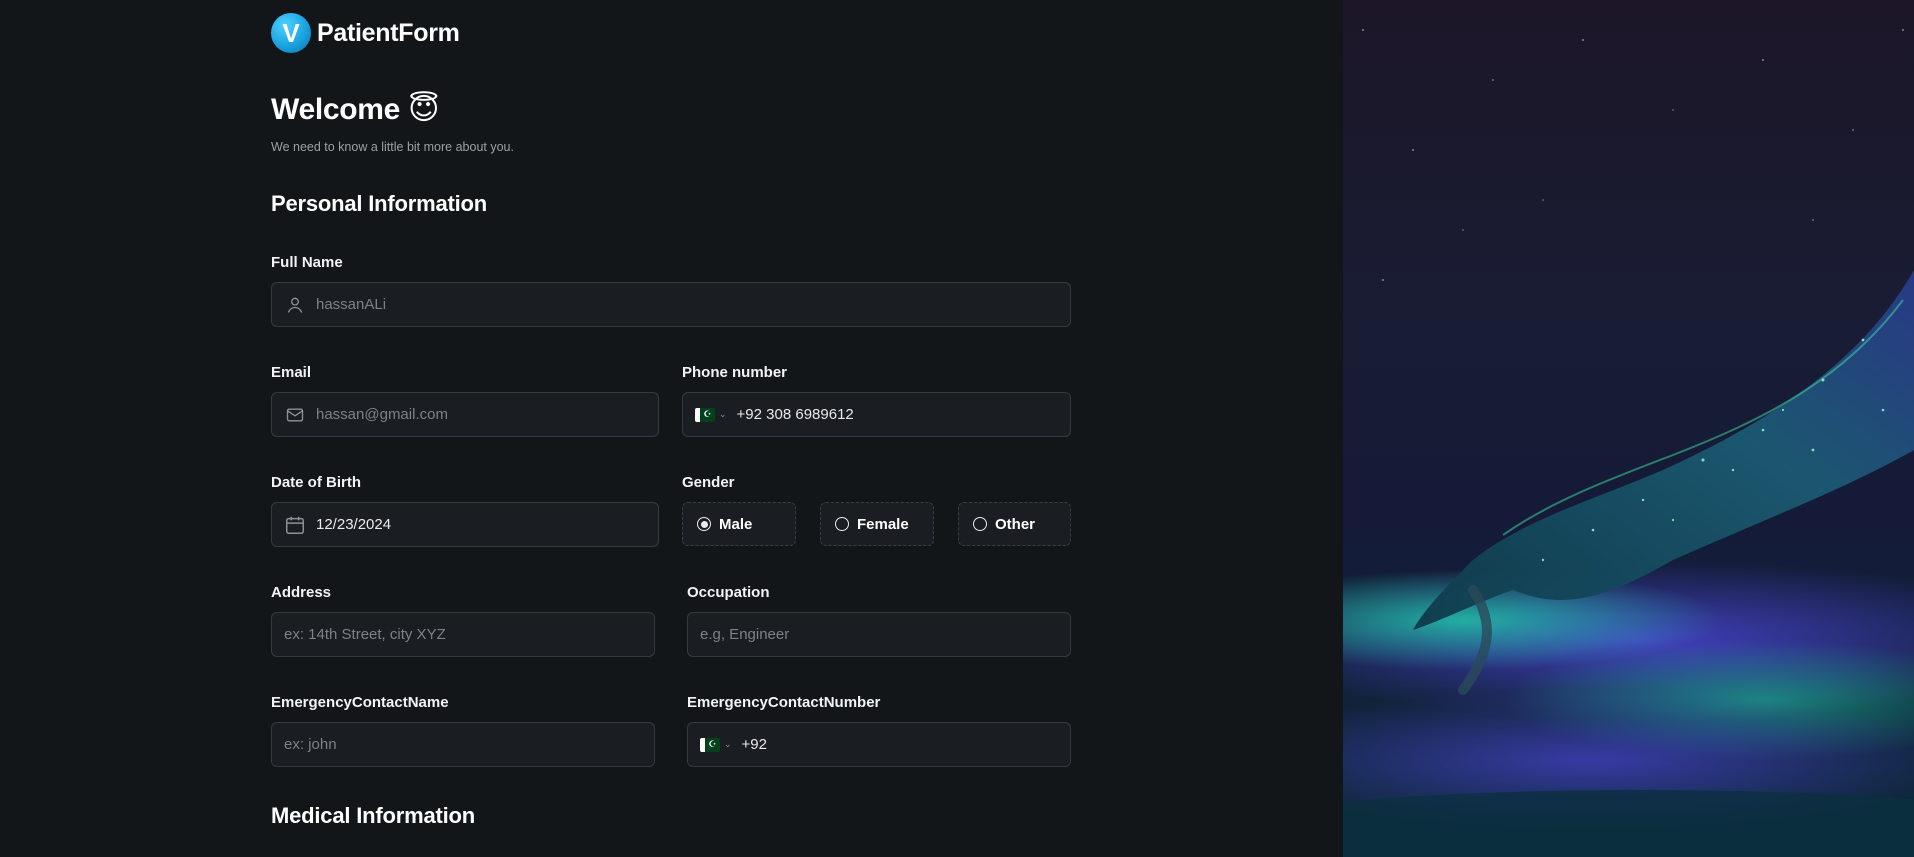 This screenshot has width=1914, height=857. I want to click on gender-option-other: Other, so click(1014, 524).